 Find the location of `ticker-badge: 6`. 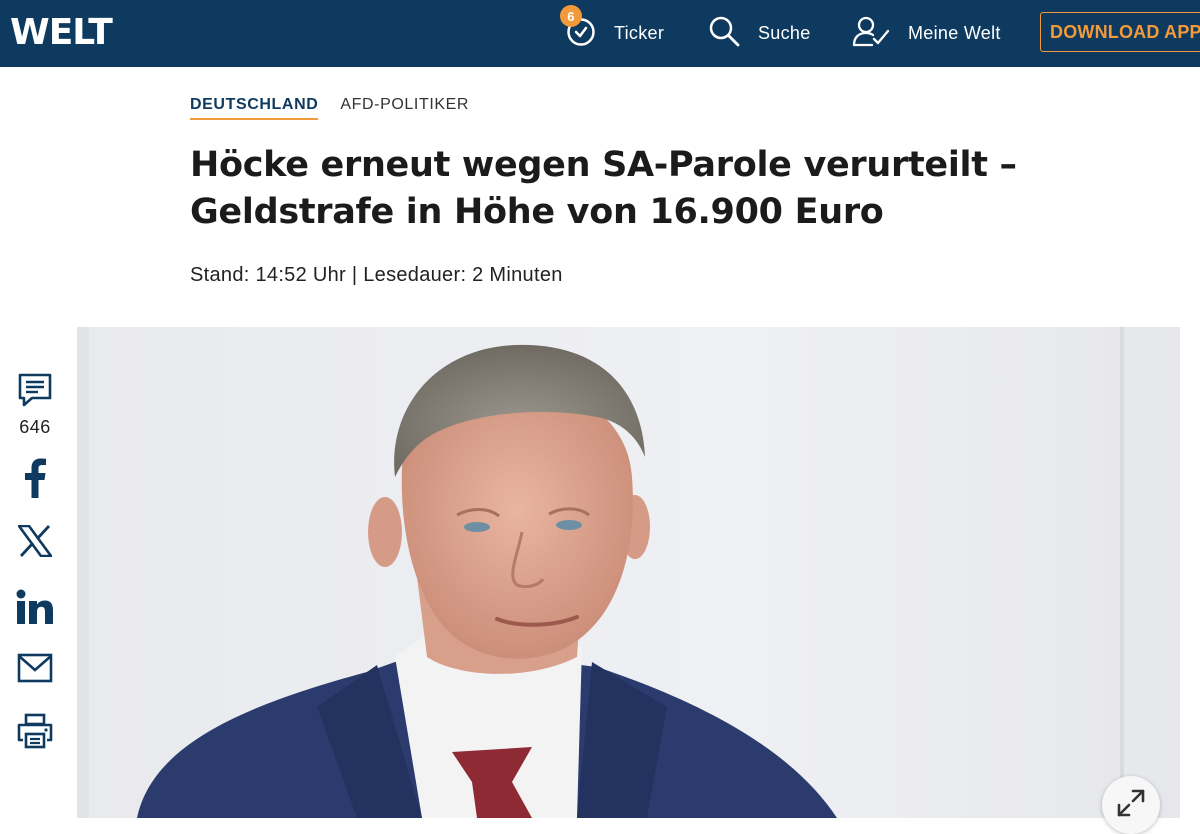

ticker-badge: 6 is located at coordinates (571, 16).